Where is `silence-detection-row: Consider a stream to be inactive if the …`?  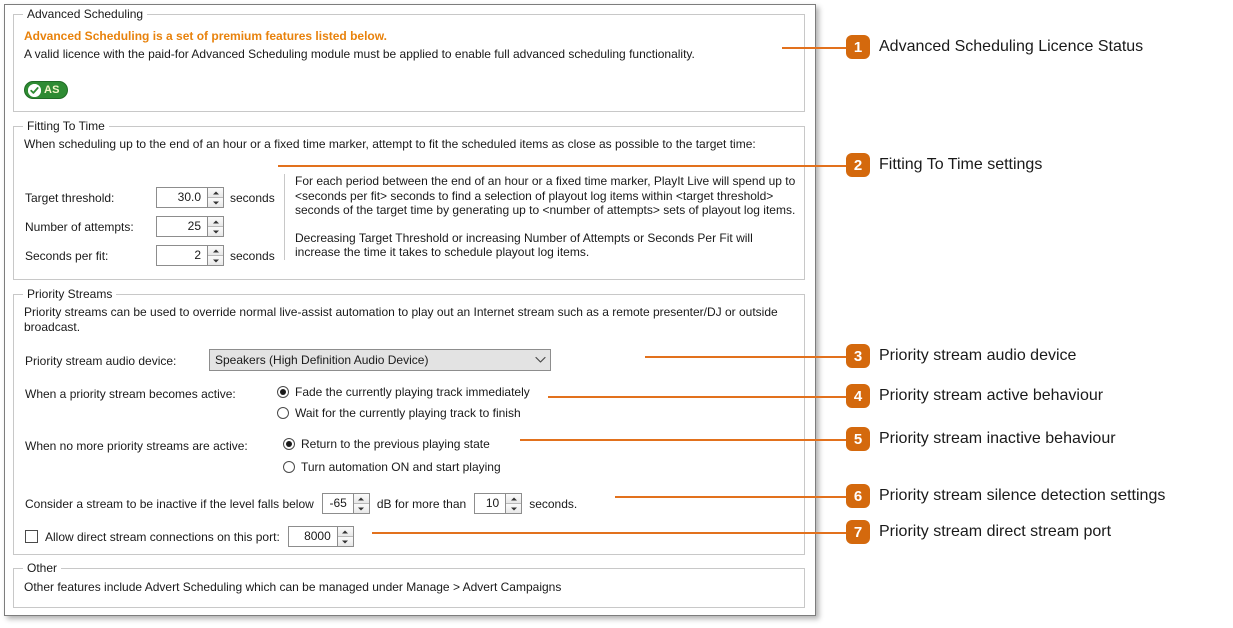 silence-detection-row: Consider a stream to be inactive if the … is located at coordinates (301, 503).